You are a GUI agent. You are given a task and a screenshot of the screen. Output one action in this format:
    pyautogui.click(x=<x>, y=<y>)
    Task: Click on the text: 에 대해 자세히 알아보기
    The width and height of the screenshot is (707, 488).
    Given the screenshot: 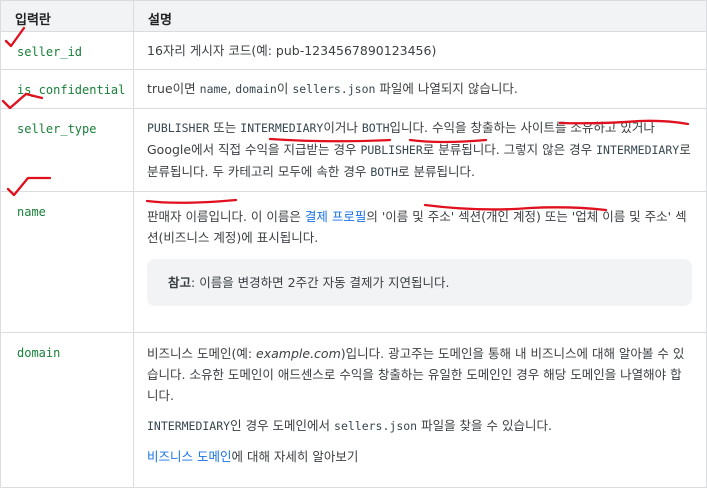 What is the action you would take?
    pyautogui.click(x=295, y=456)
    